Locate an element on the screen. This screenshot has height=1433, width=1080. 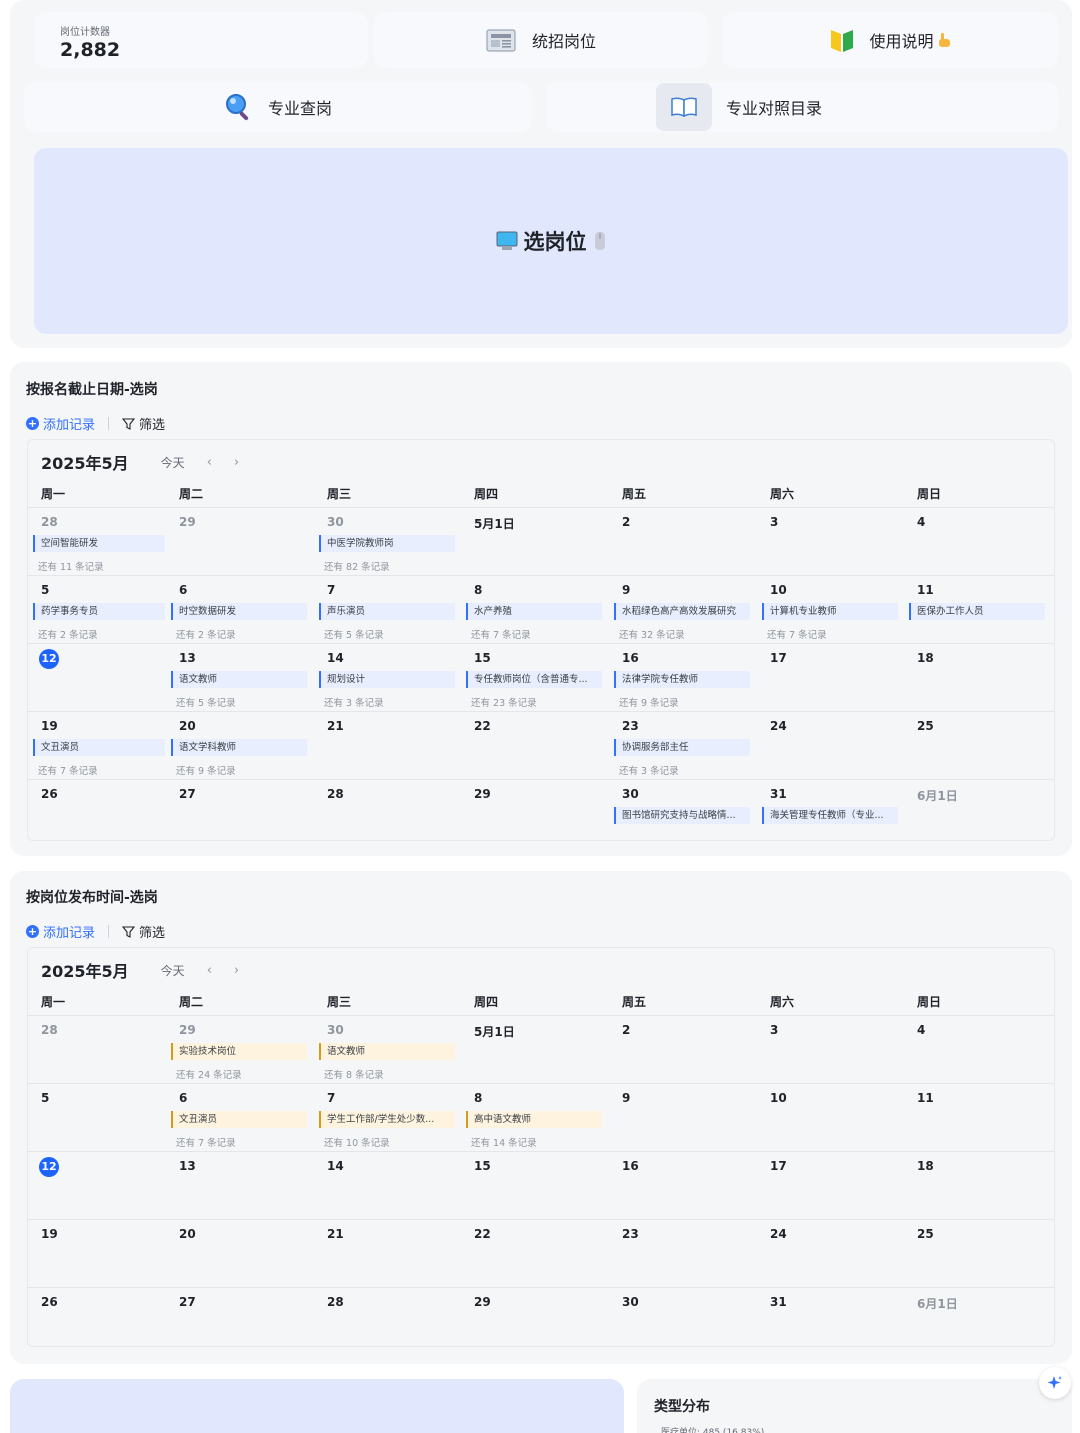
more-records-link: 还有 10 条记录 is located at coordinates (357, 1142).